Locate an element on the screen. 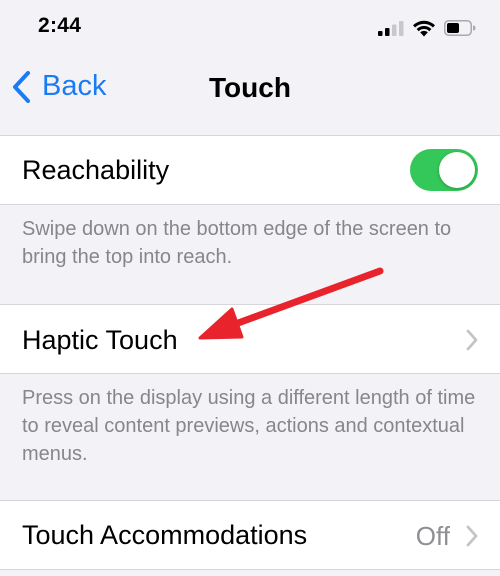 The width and height of the screenshot is (500, 576). battery-icon is located at coordinates (460, 28).